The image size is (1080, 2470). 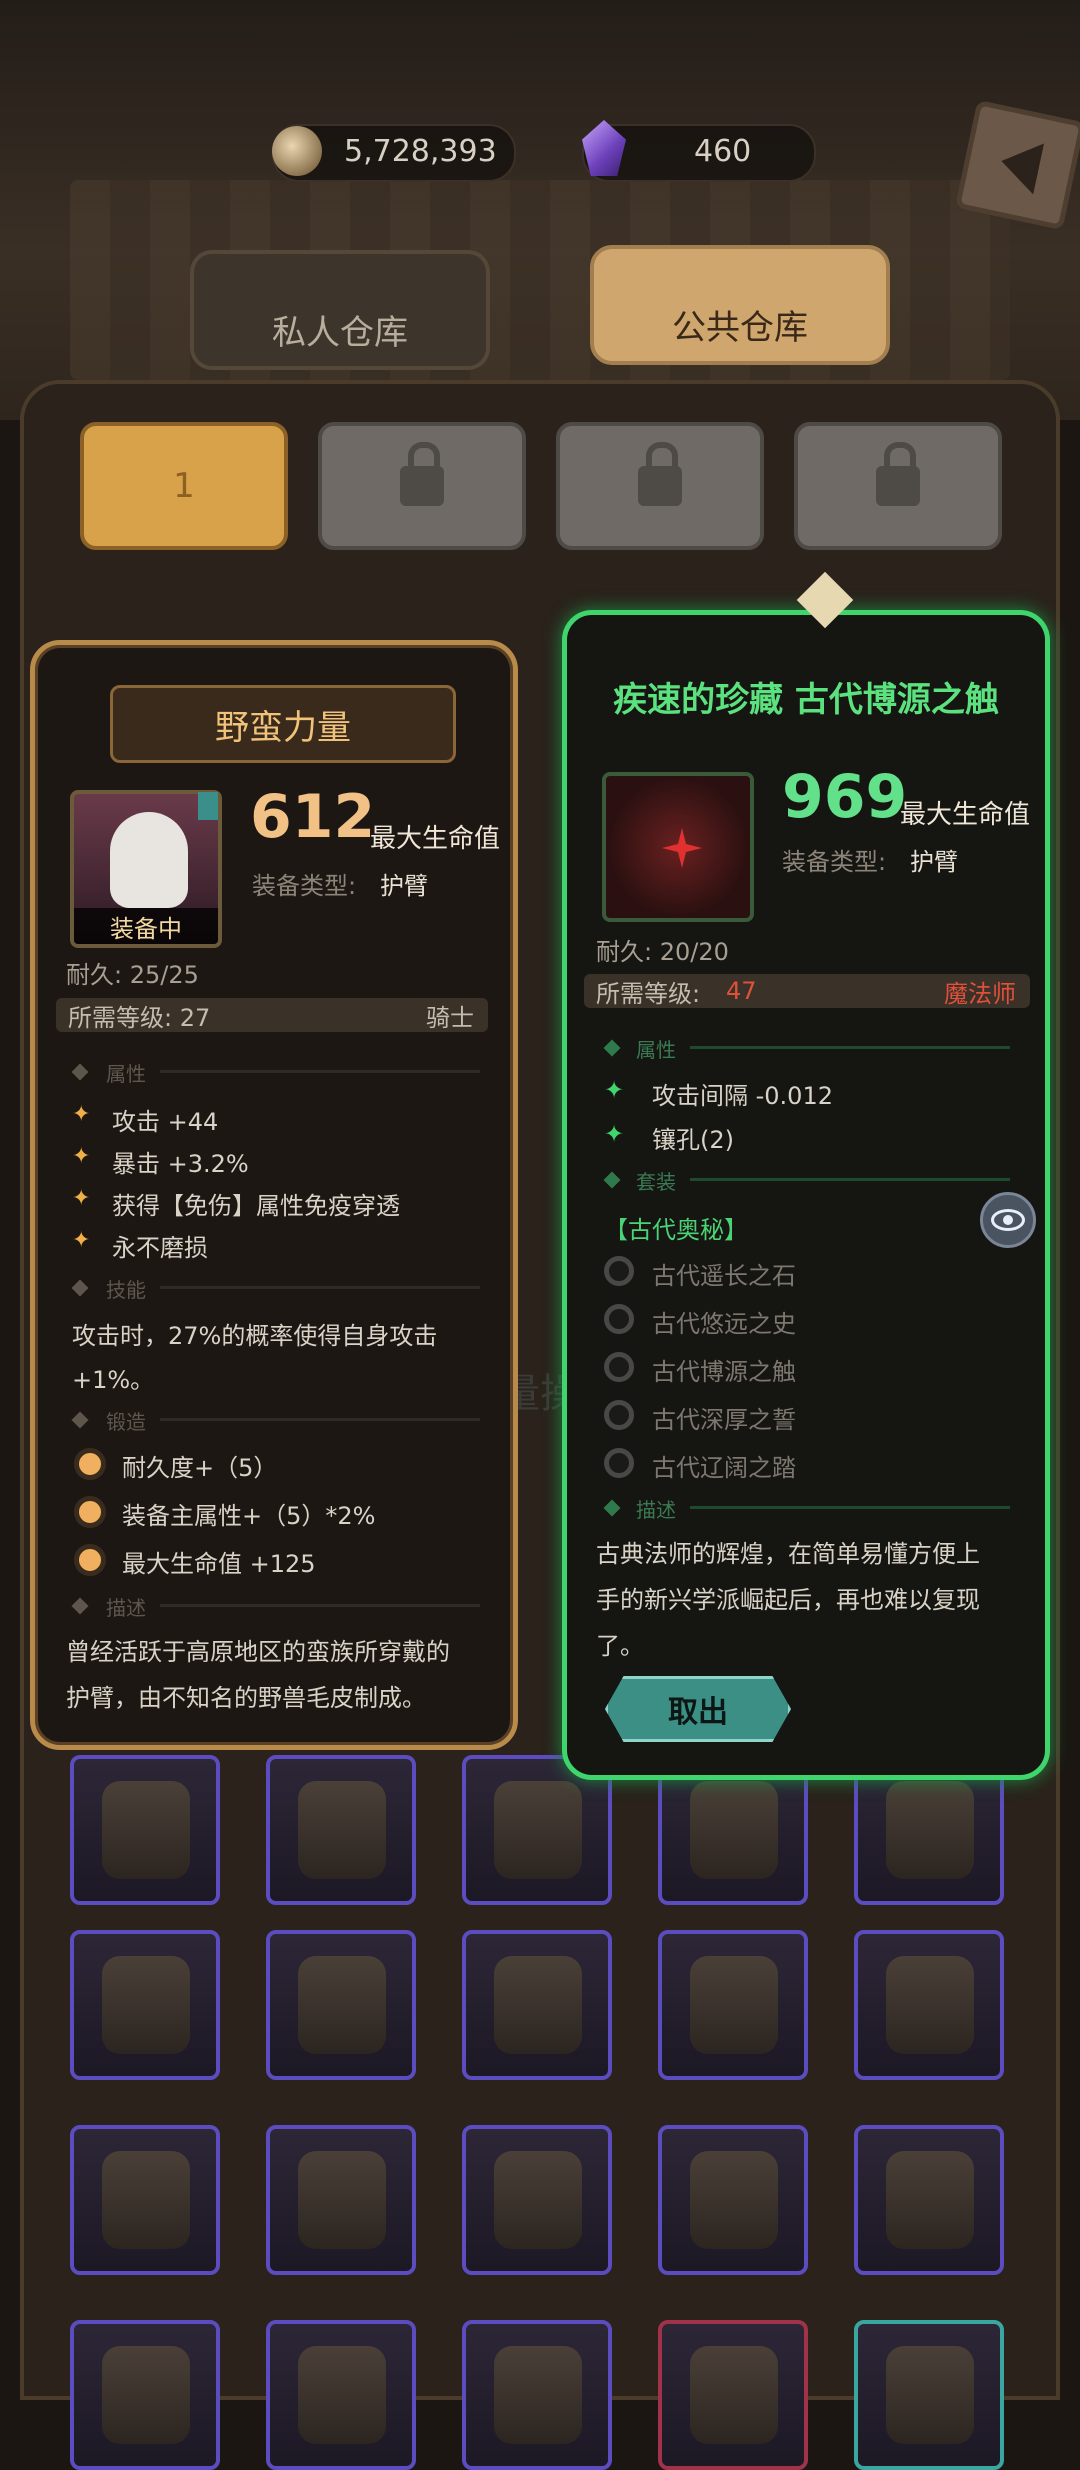 What do you see at coordinates (180, 1164) in the screenshot?
I see `attr-line: 暴击 +3.2%` at bounding box center [180, 1164].